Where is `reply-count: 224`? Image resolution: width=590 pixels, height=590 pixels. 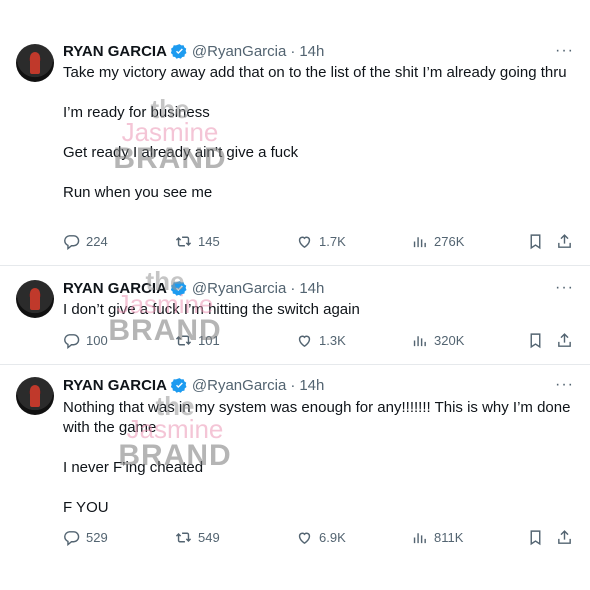
reply-count: 224 is located at coordinates (97, 241).